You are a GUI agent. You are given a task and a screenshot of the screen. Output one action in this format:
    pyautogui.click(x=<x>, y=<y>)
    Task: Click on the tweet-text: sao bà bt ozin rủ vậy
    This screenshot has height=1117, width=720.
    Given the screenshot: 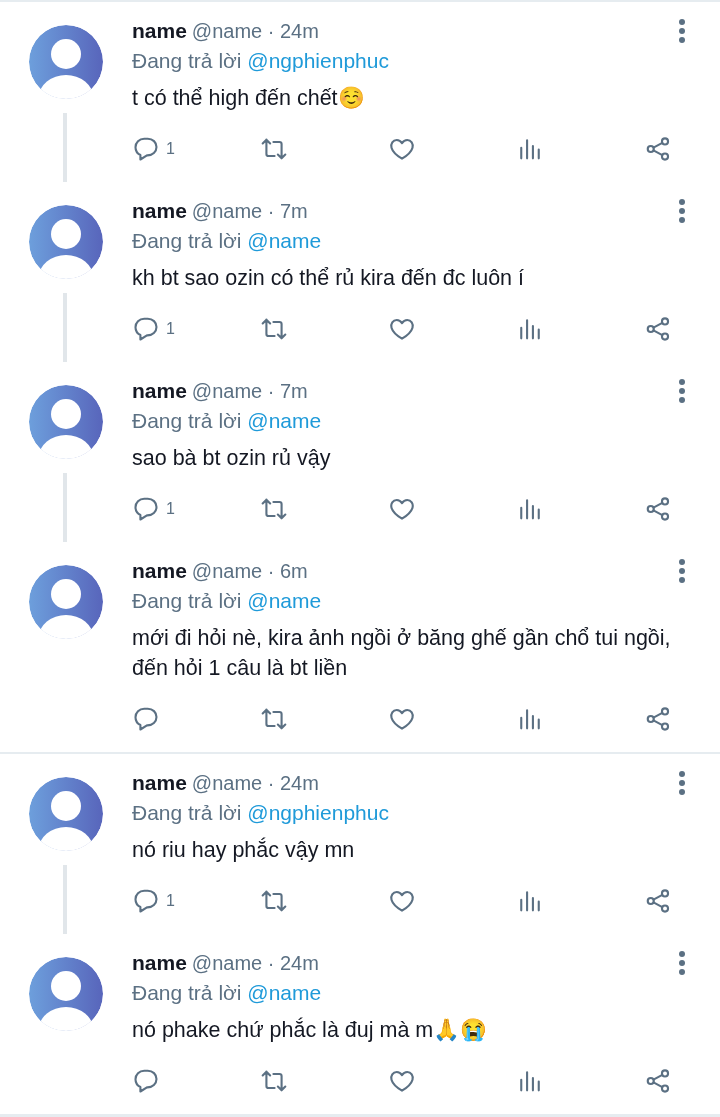 What is the action you would take?
    pyautogui.click(x=232, y=458)
    